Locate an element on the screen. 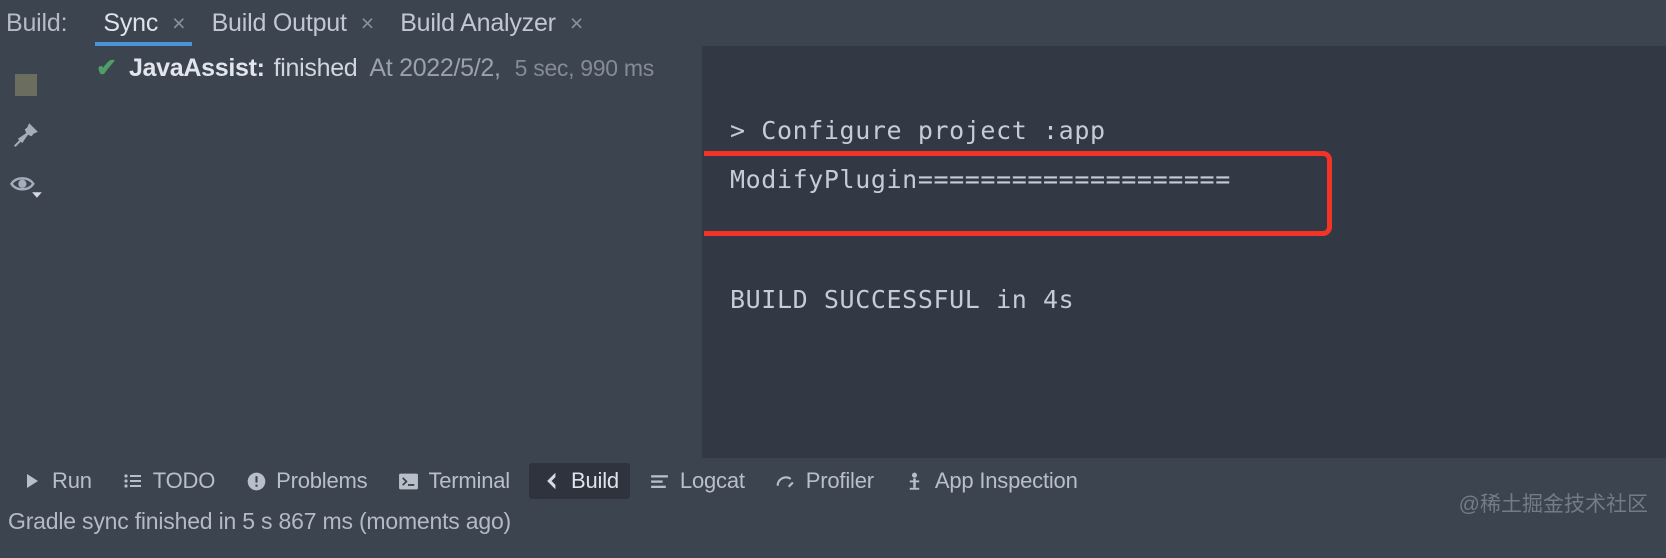 The width and height of the screenshot is (1666, 558). tool-button-profiler: Profiler is located at coordinates (824, 481).